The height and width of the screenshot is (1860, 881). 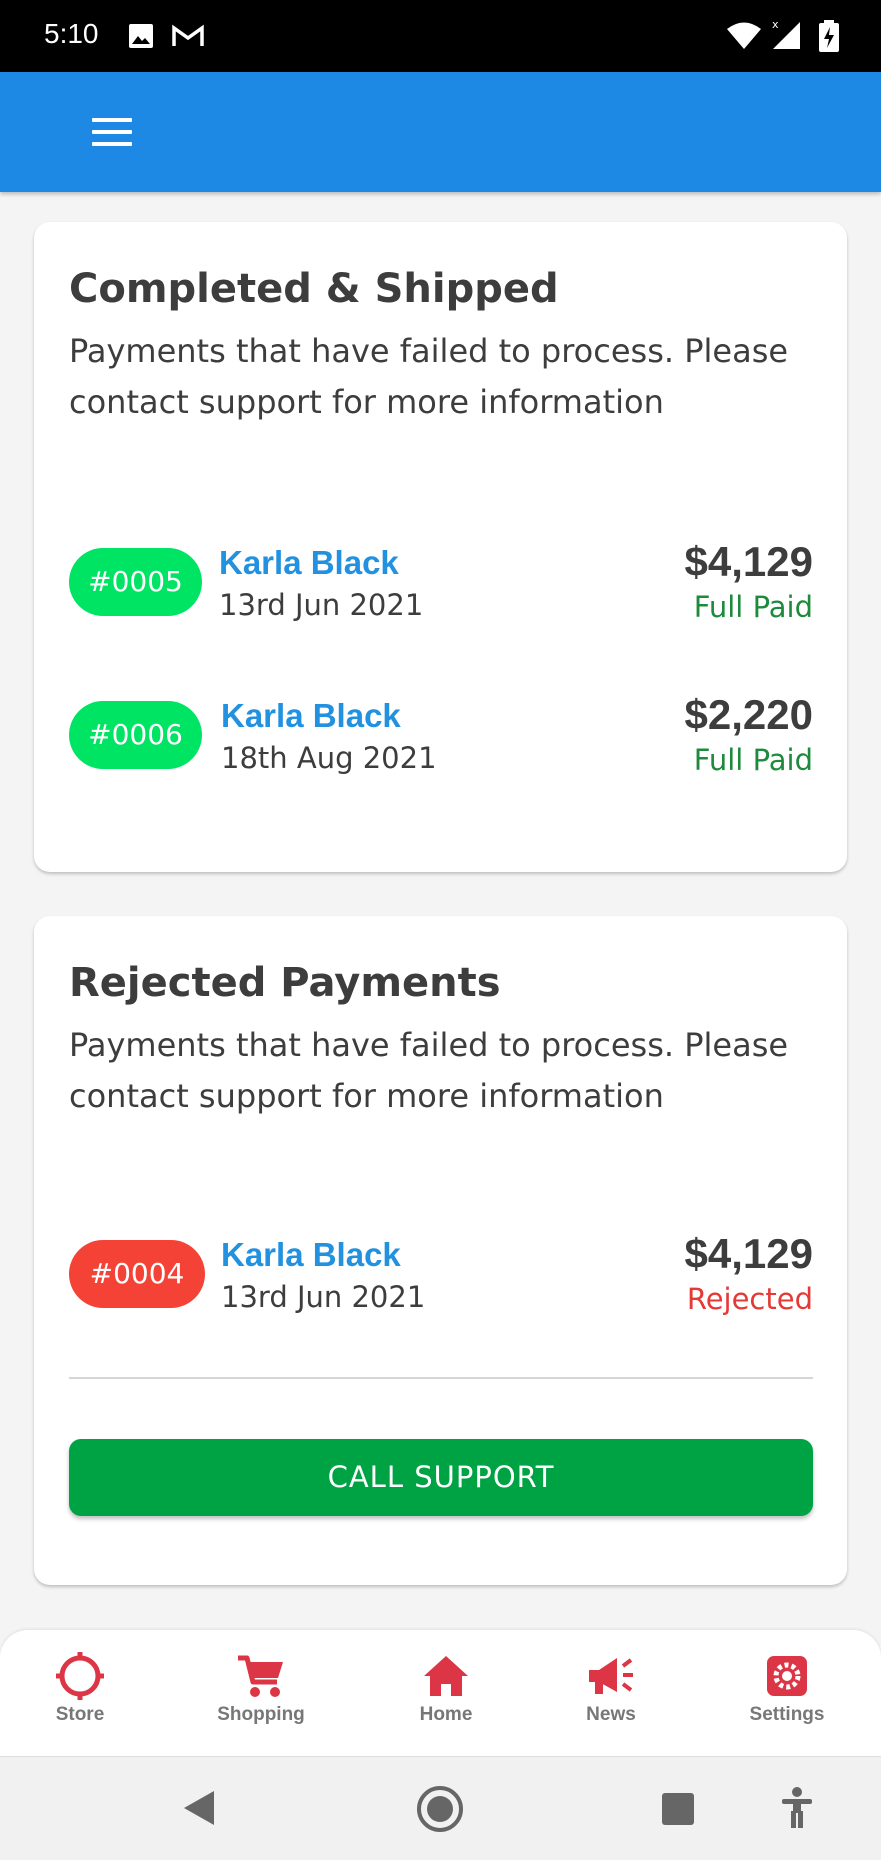 I want to click on hamburger-menu-icon, so click(x=112, y=132).